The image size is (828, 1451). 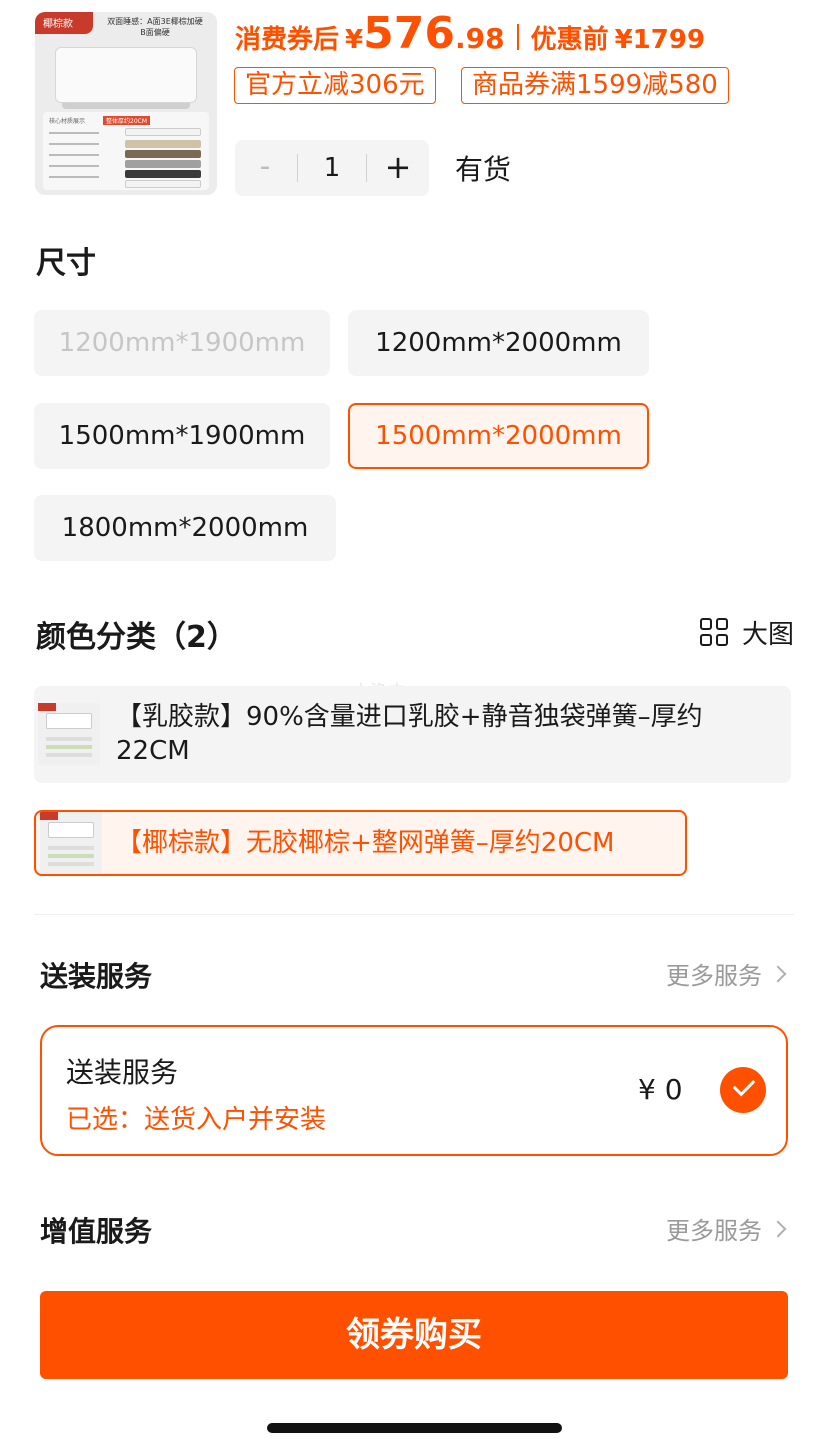 I want to click on mattress-image, so click(x=126, y=78).